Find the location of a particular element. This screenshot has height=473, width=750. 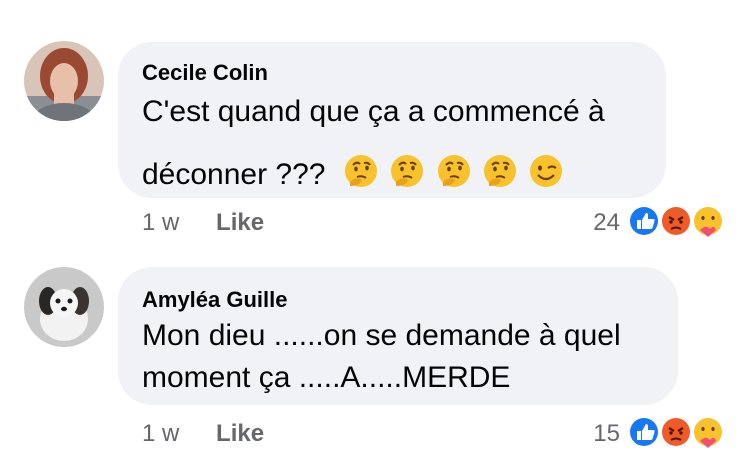

comment-text-line: C'est quand que ça a commencé à is located at coordinates (373, 111).